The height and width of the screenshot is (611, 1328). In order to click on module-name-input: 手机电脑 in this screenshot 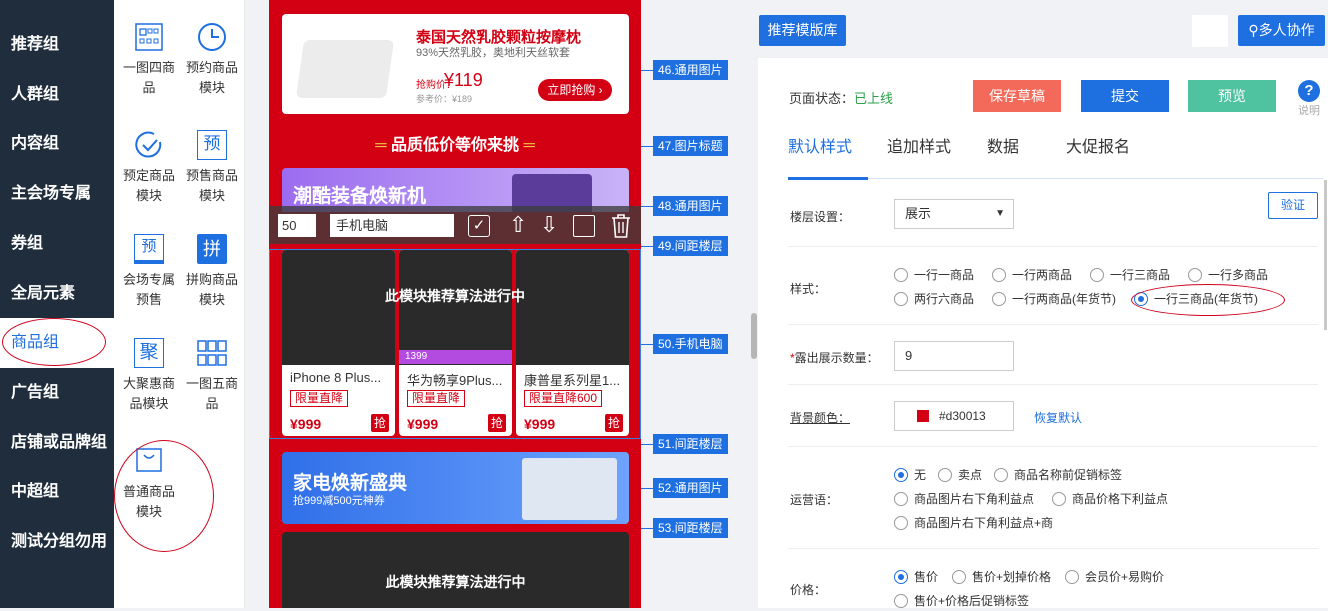, I will do `click(392, 225)`.